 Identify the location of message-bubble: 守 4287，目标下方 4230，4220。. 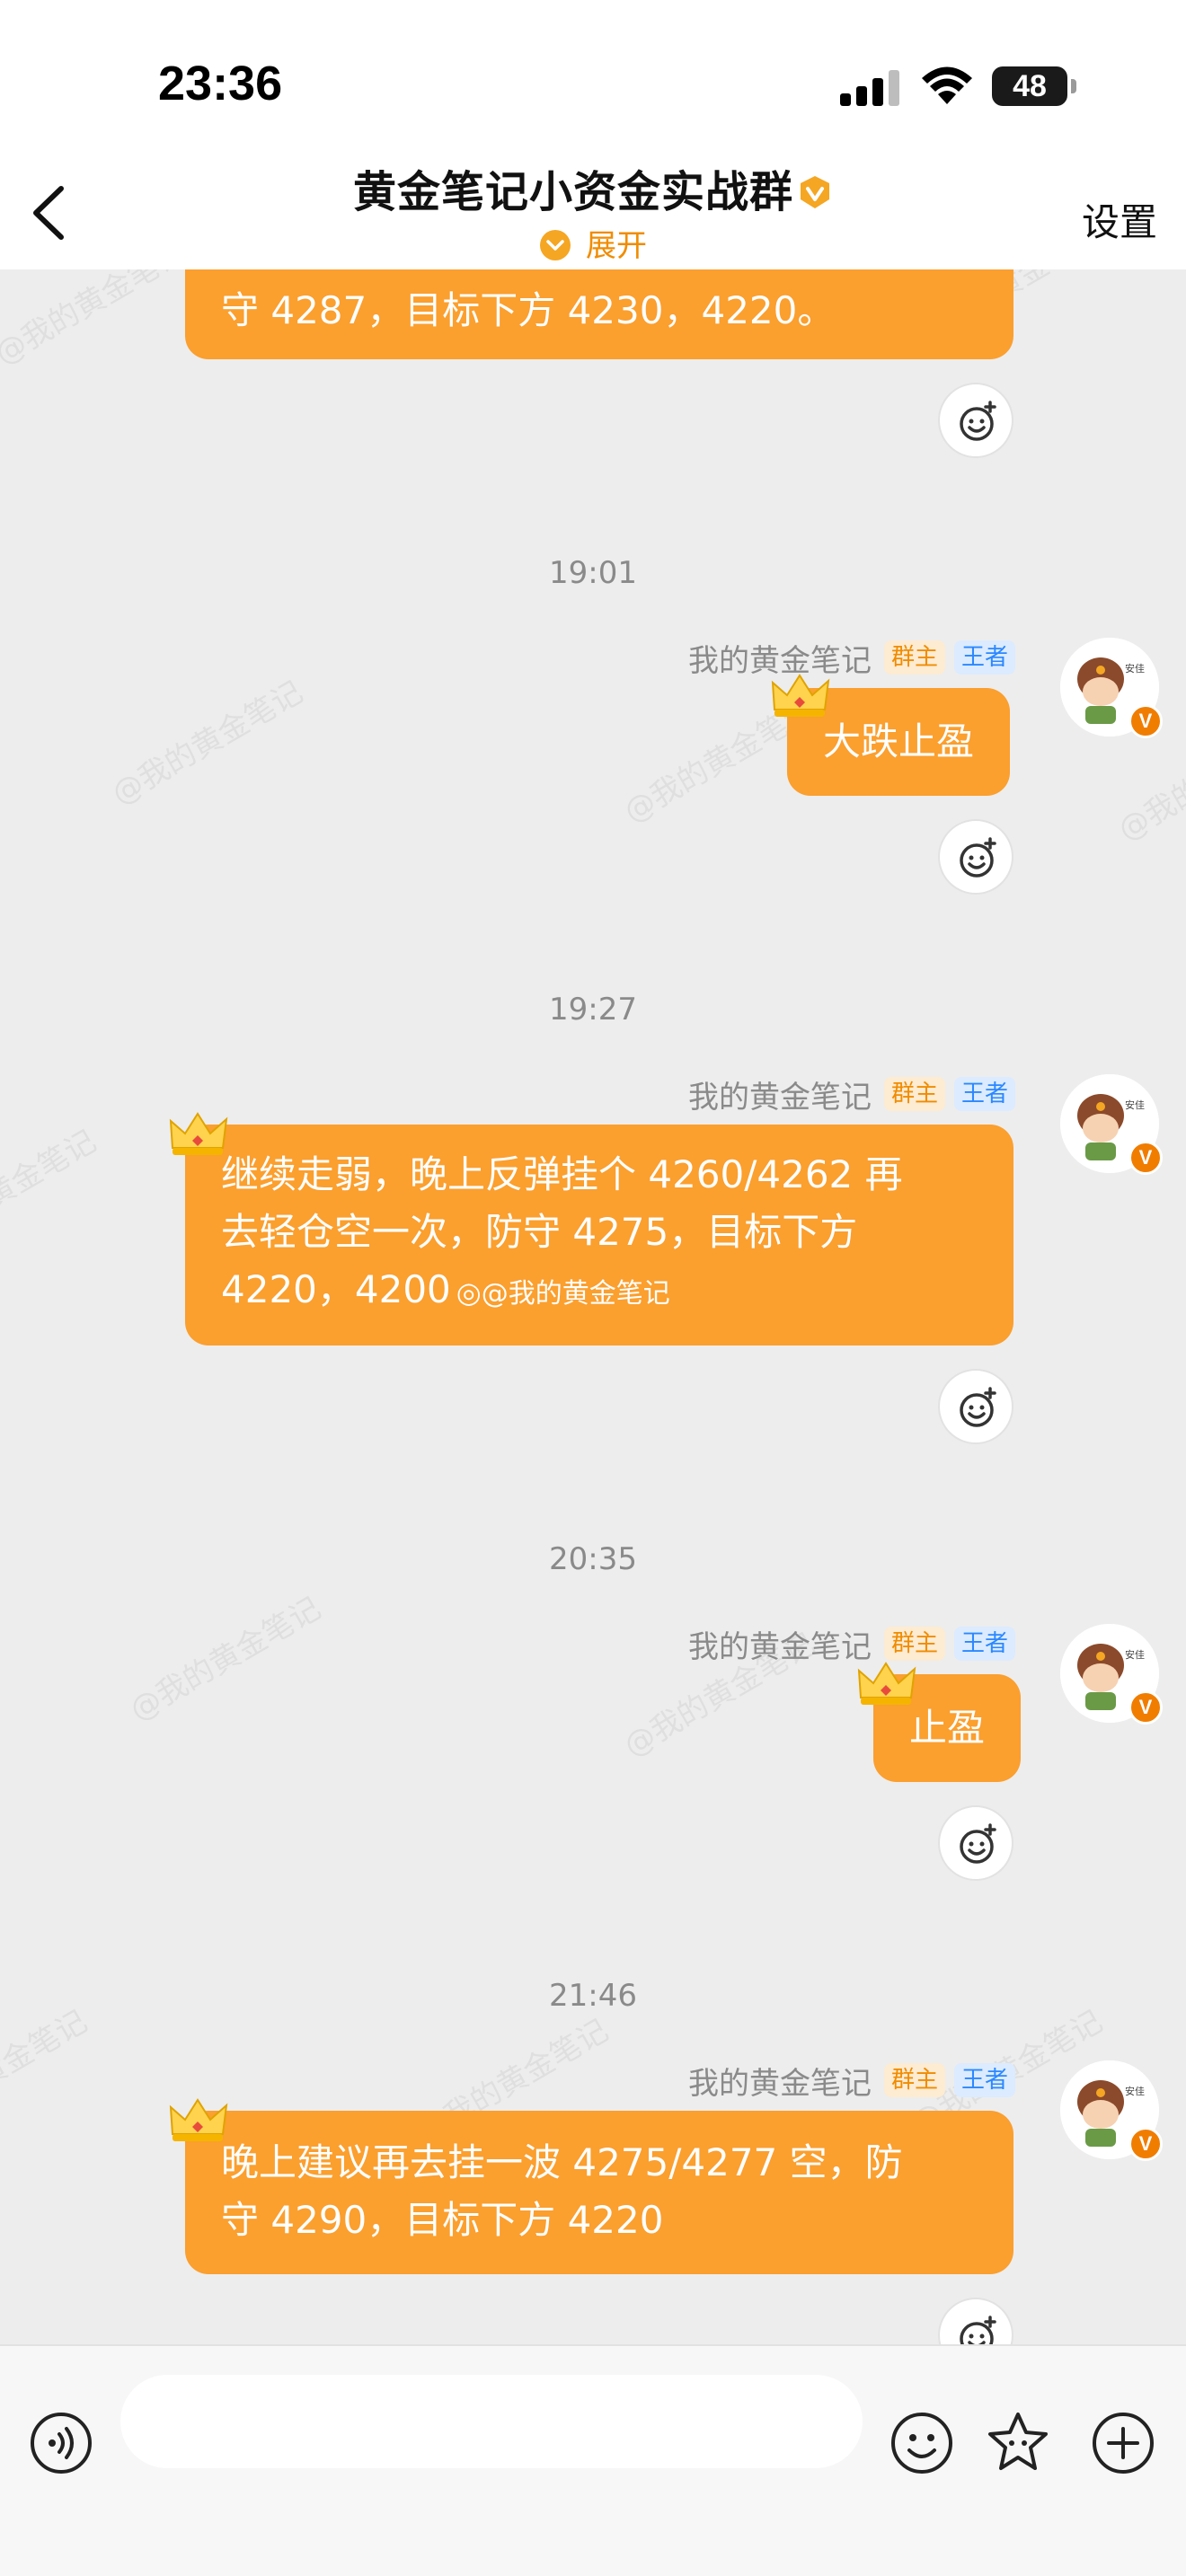
(599, 314).